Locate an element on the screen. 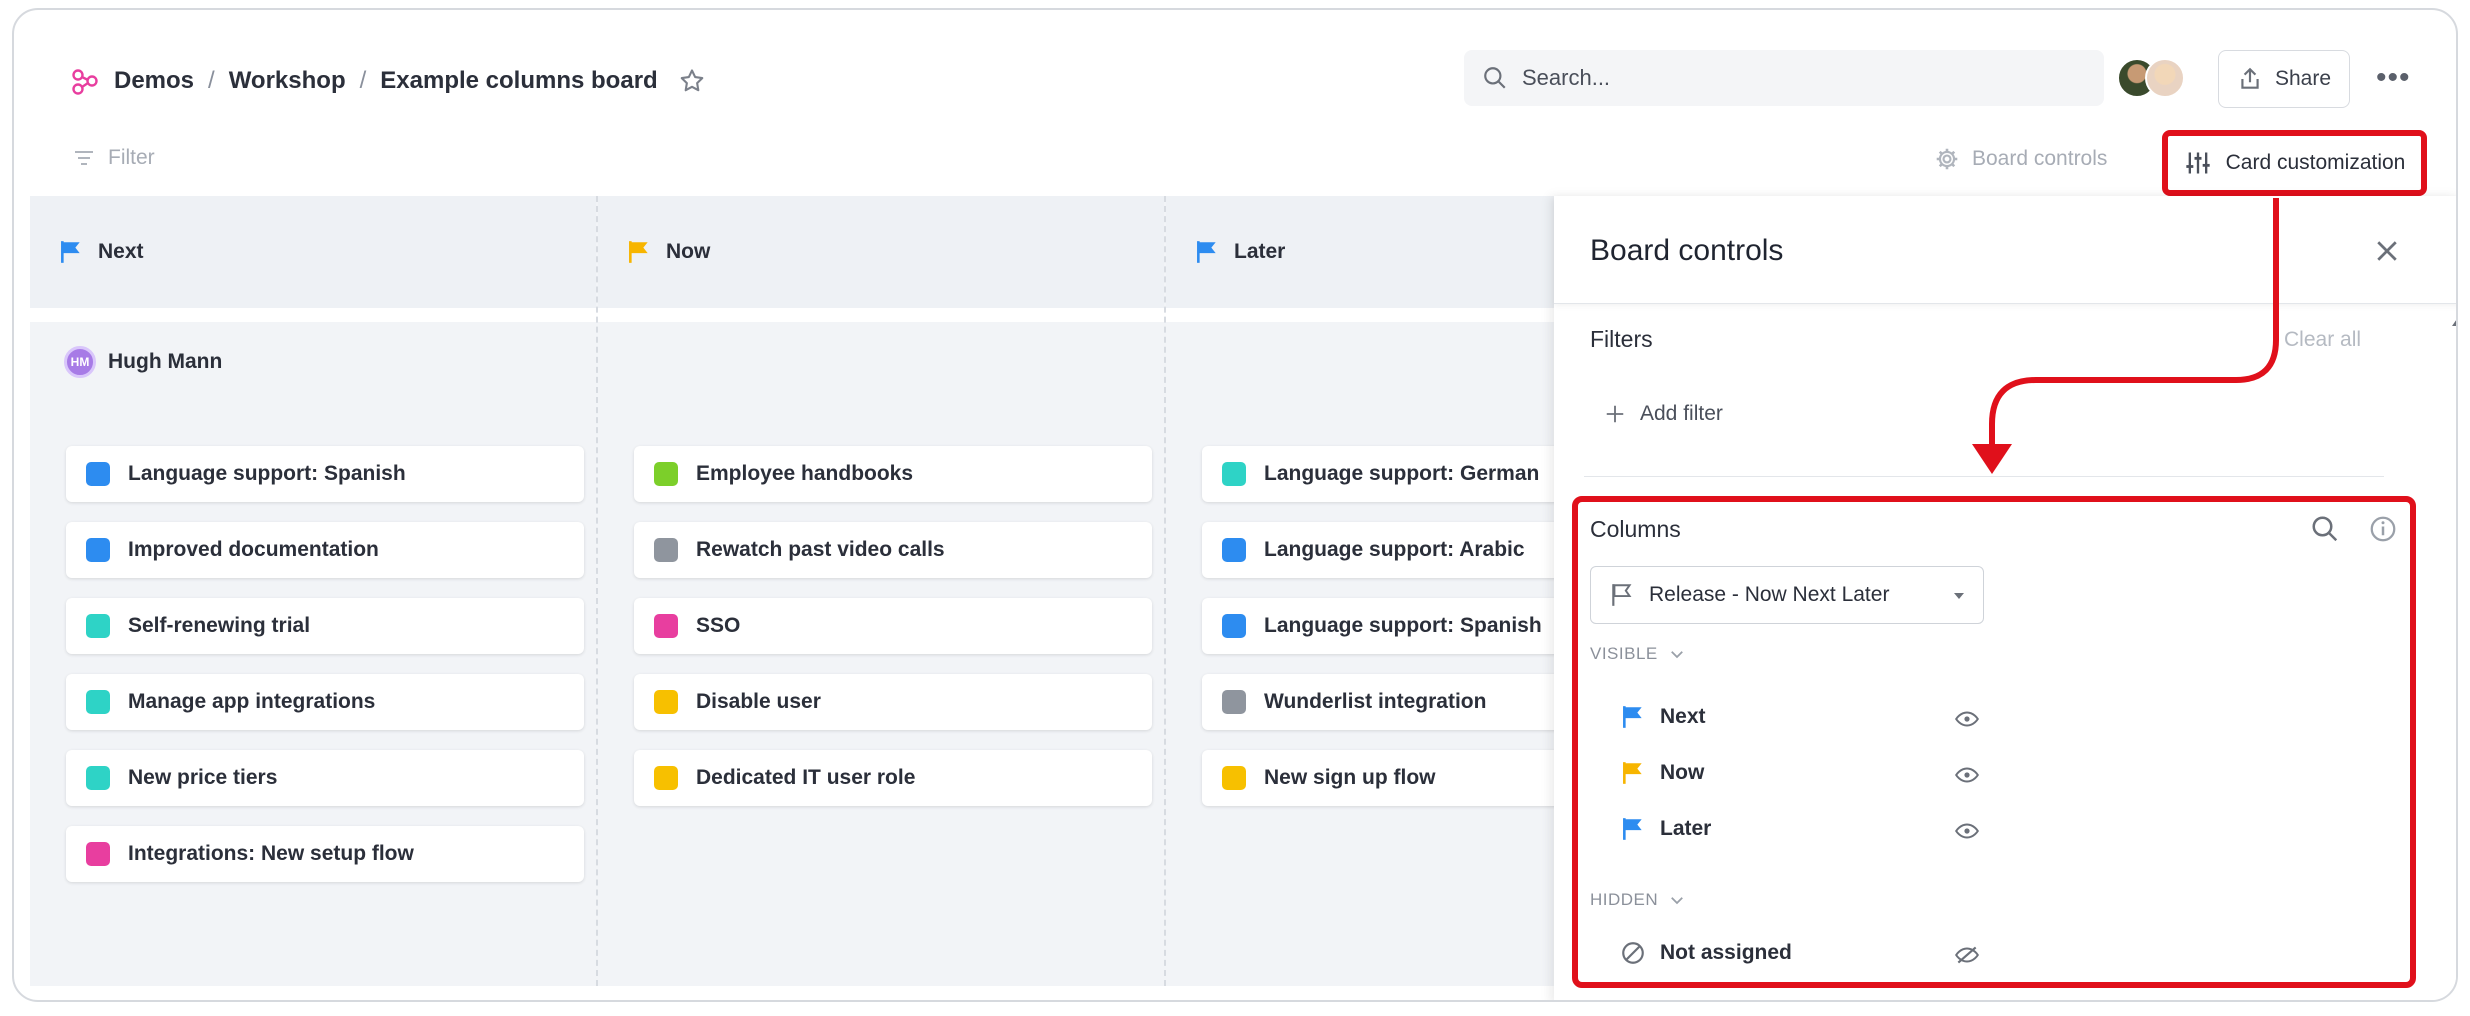 The width and height of the screenshot is (2470, 1016). close-icon is located at coordinates (2387, 251).